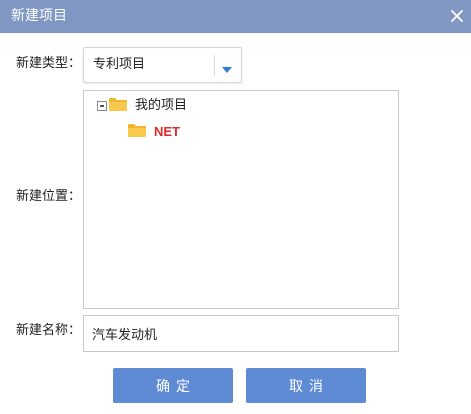 This screenshot has width=471, height=414. What do you see at coordinates (39, 16) in the screenshot?
I see `dialog-title: 新建项目` at bounding box center [39, 16].